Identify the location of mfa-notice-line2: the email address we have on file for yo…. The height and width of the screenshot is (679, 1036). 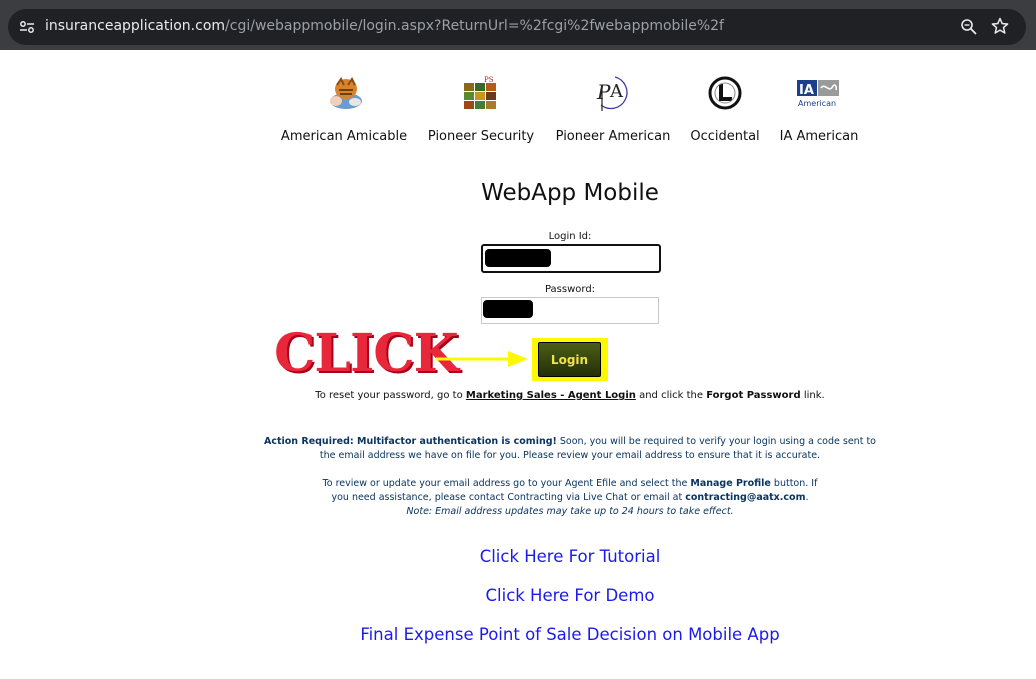
(570, 455).